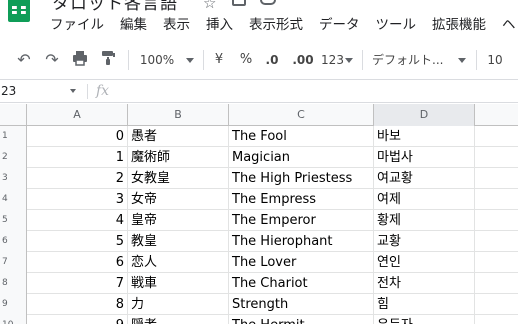 Image resolution: width=518 pixels, height=324 pixels. I want to click on cell-a: 1, so click(77, 157).